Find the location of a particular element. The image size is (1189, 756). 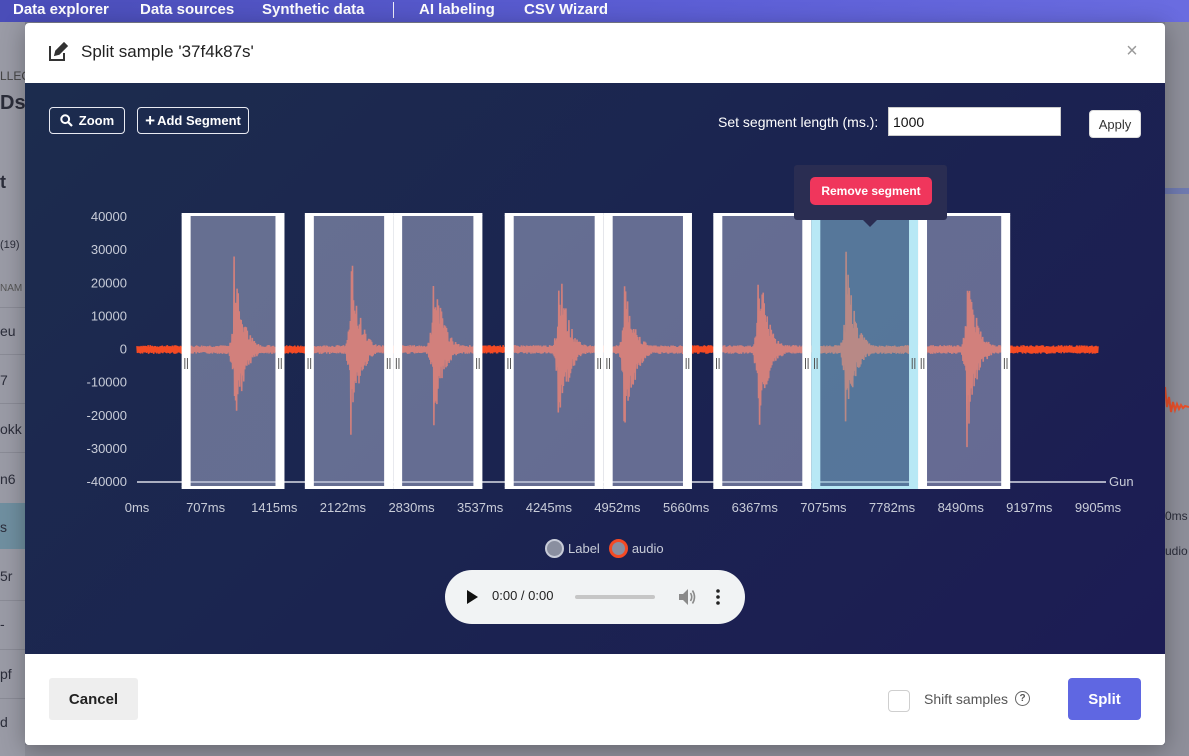

nav-separator is located at coordinates (393, 10).